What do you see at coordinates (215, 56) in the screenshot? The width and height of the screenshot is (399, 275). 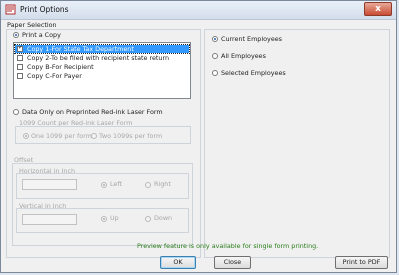 I see `all-employees-radio` at bounding box center [215, 56].